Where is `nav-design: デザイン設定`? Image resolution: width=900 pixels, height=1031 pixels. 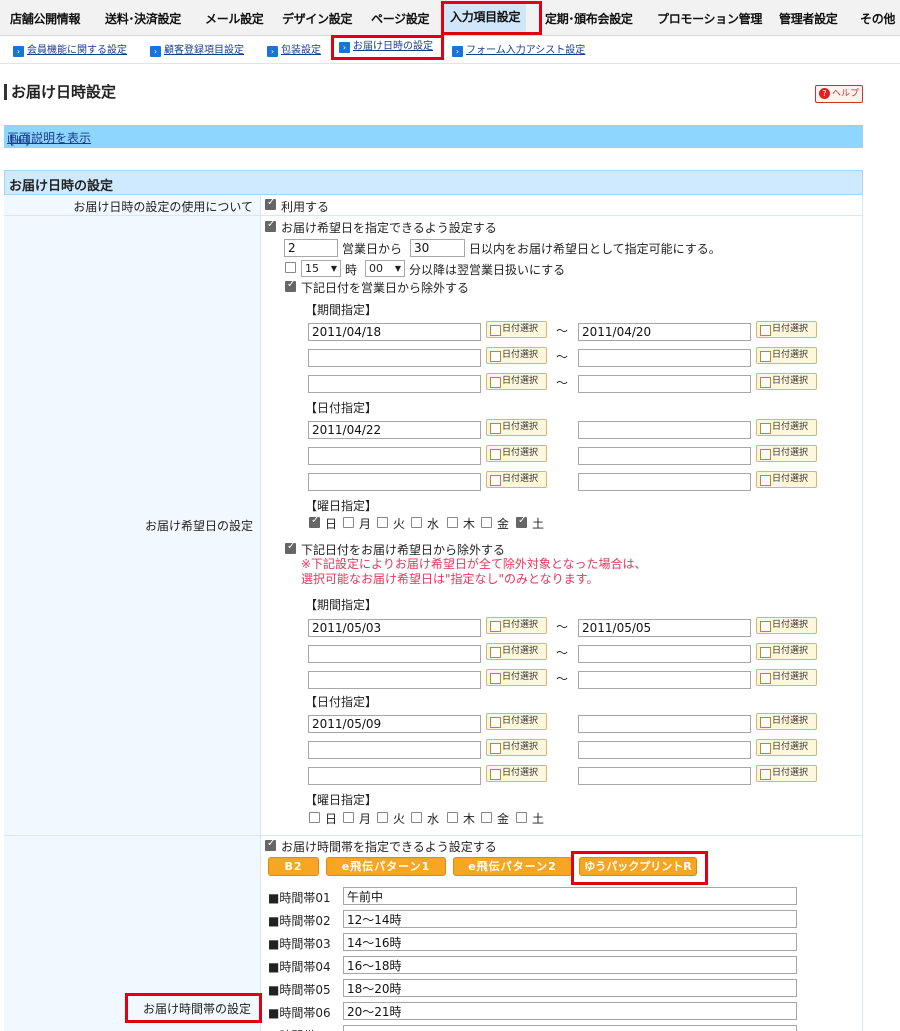 nav-design: デザイン設定 is located at coordinates (317, 18).